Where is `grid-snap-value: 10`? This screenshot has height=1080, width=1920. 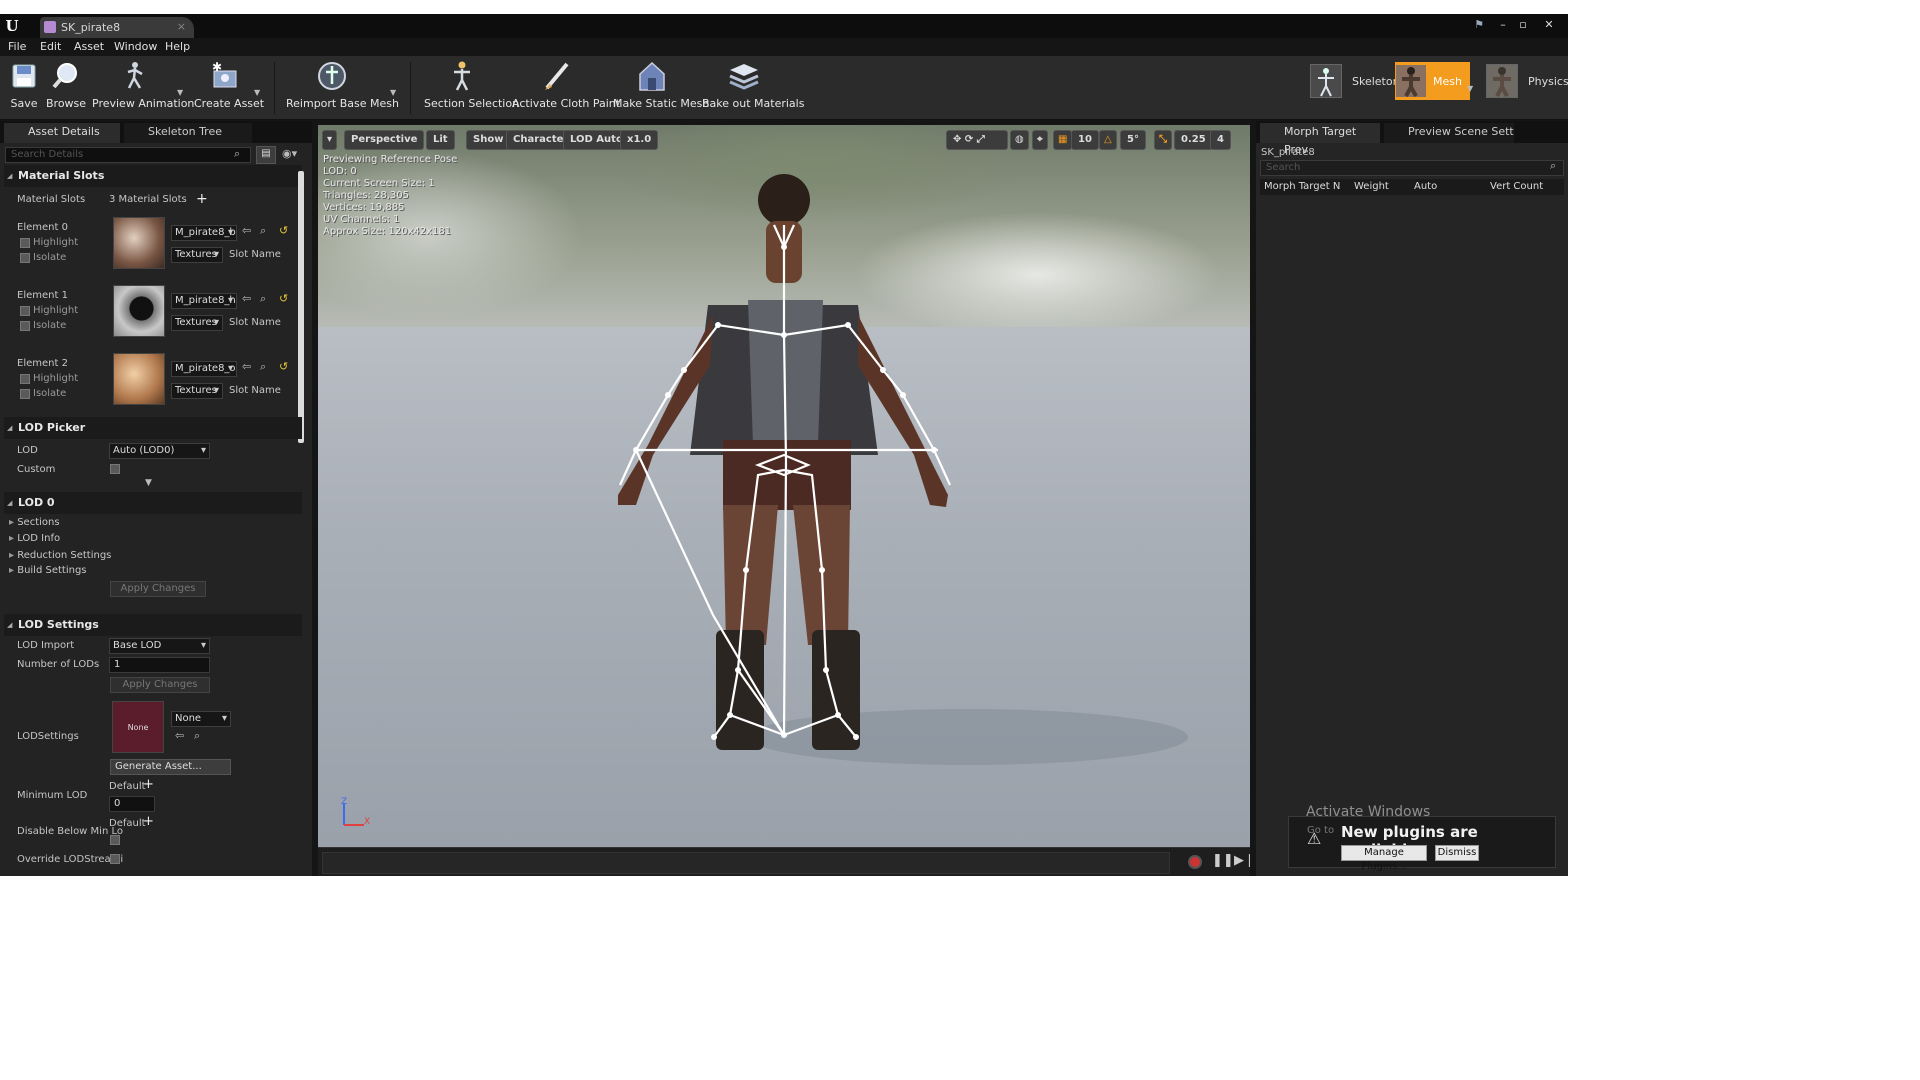 grid-snap-value: 10 is located at coordinates (1085, 140).